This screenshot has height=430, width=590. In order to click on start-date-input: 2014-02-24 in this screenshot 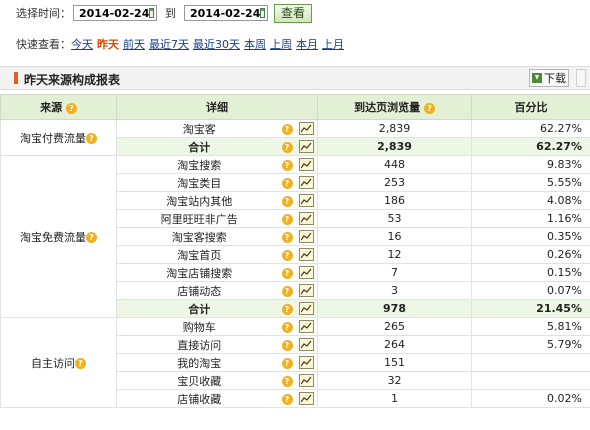, I will do `click(115, 13)`.